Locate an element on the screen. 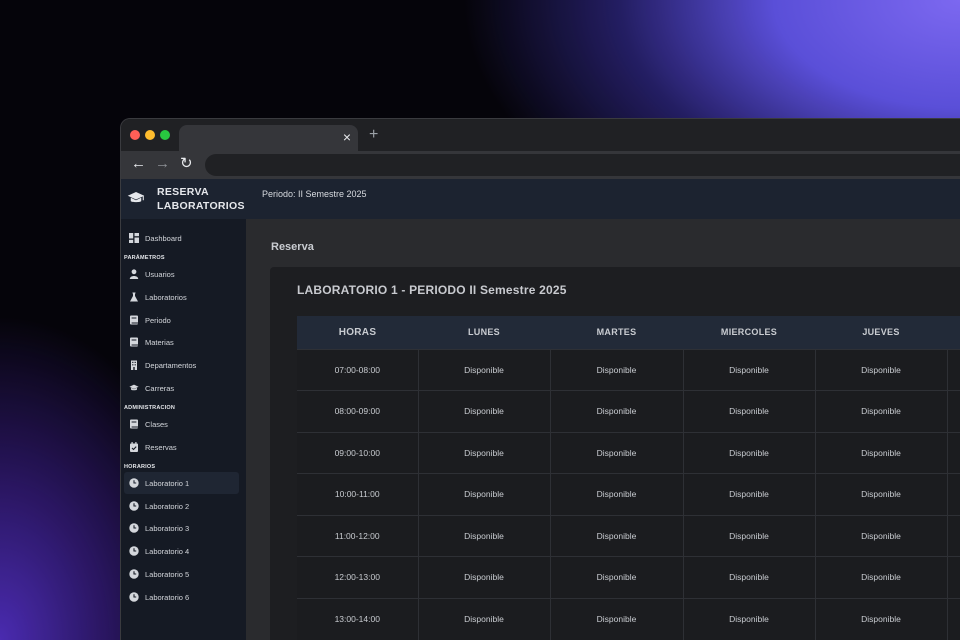 Image resolution: width=960 pixels, height=640 pixels. column-header: LUNES is located at coordinates (484, 332).